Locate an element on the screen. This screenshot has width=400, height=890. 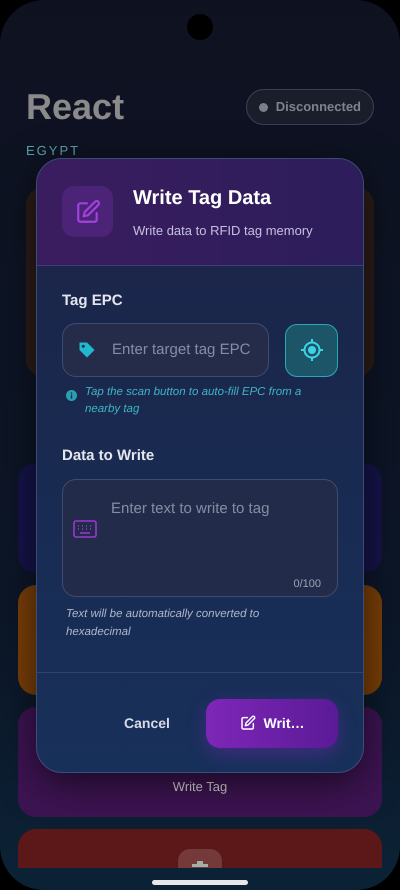
card-label: Write Tag is located at coordinates (200, 787).